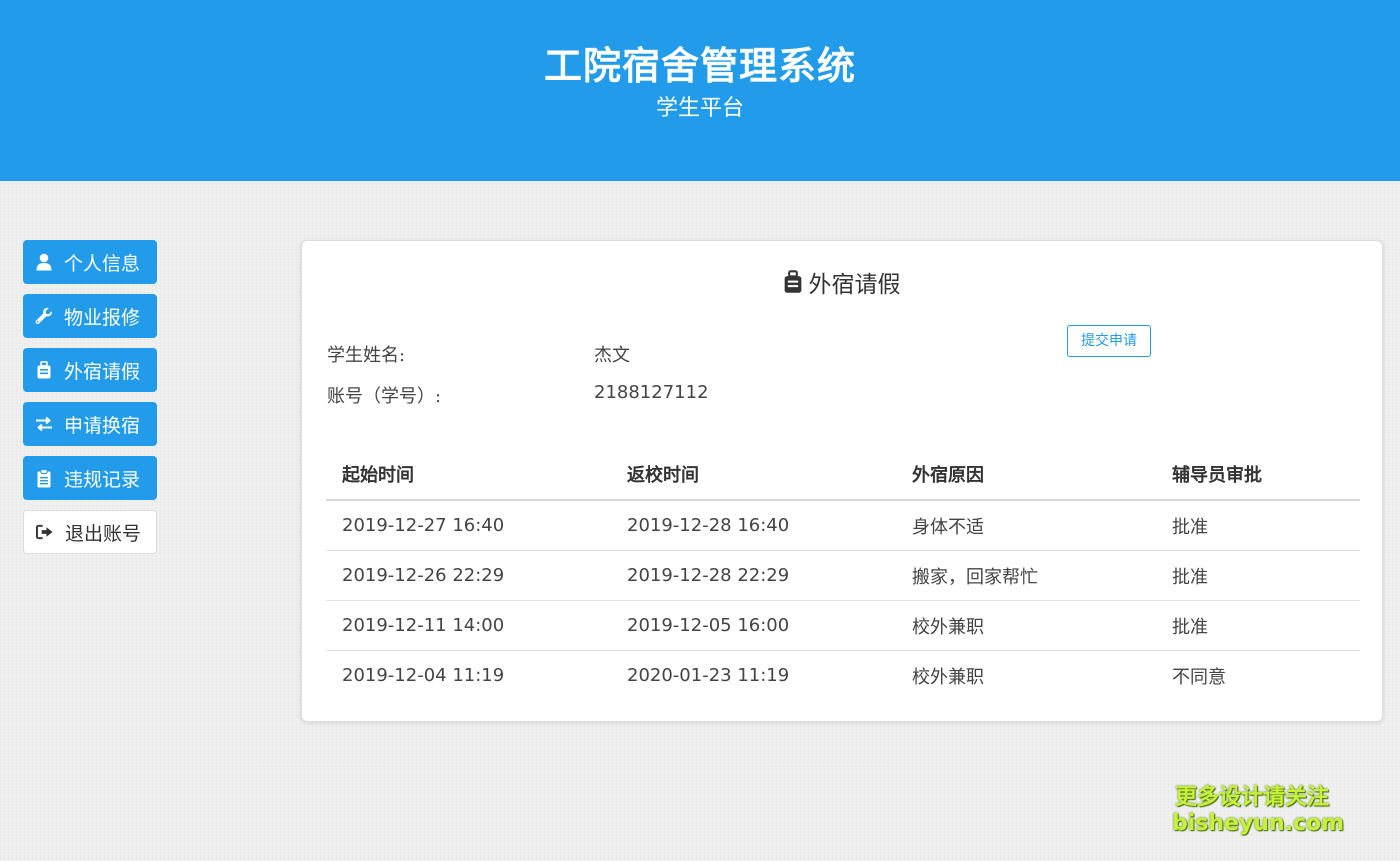 The image size is (1400, 861). Describe the element at coordinates (753, 525) in the screenshot. I see `cell-return-time: 2019-12-28 16:40` at that location.